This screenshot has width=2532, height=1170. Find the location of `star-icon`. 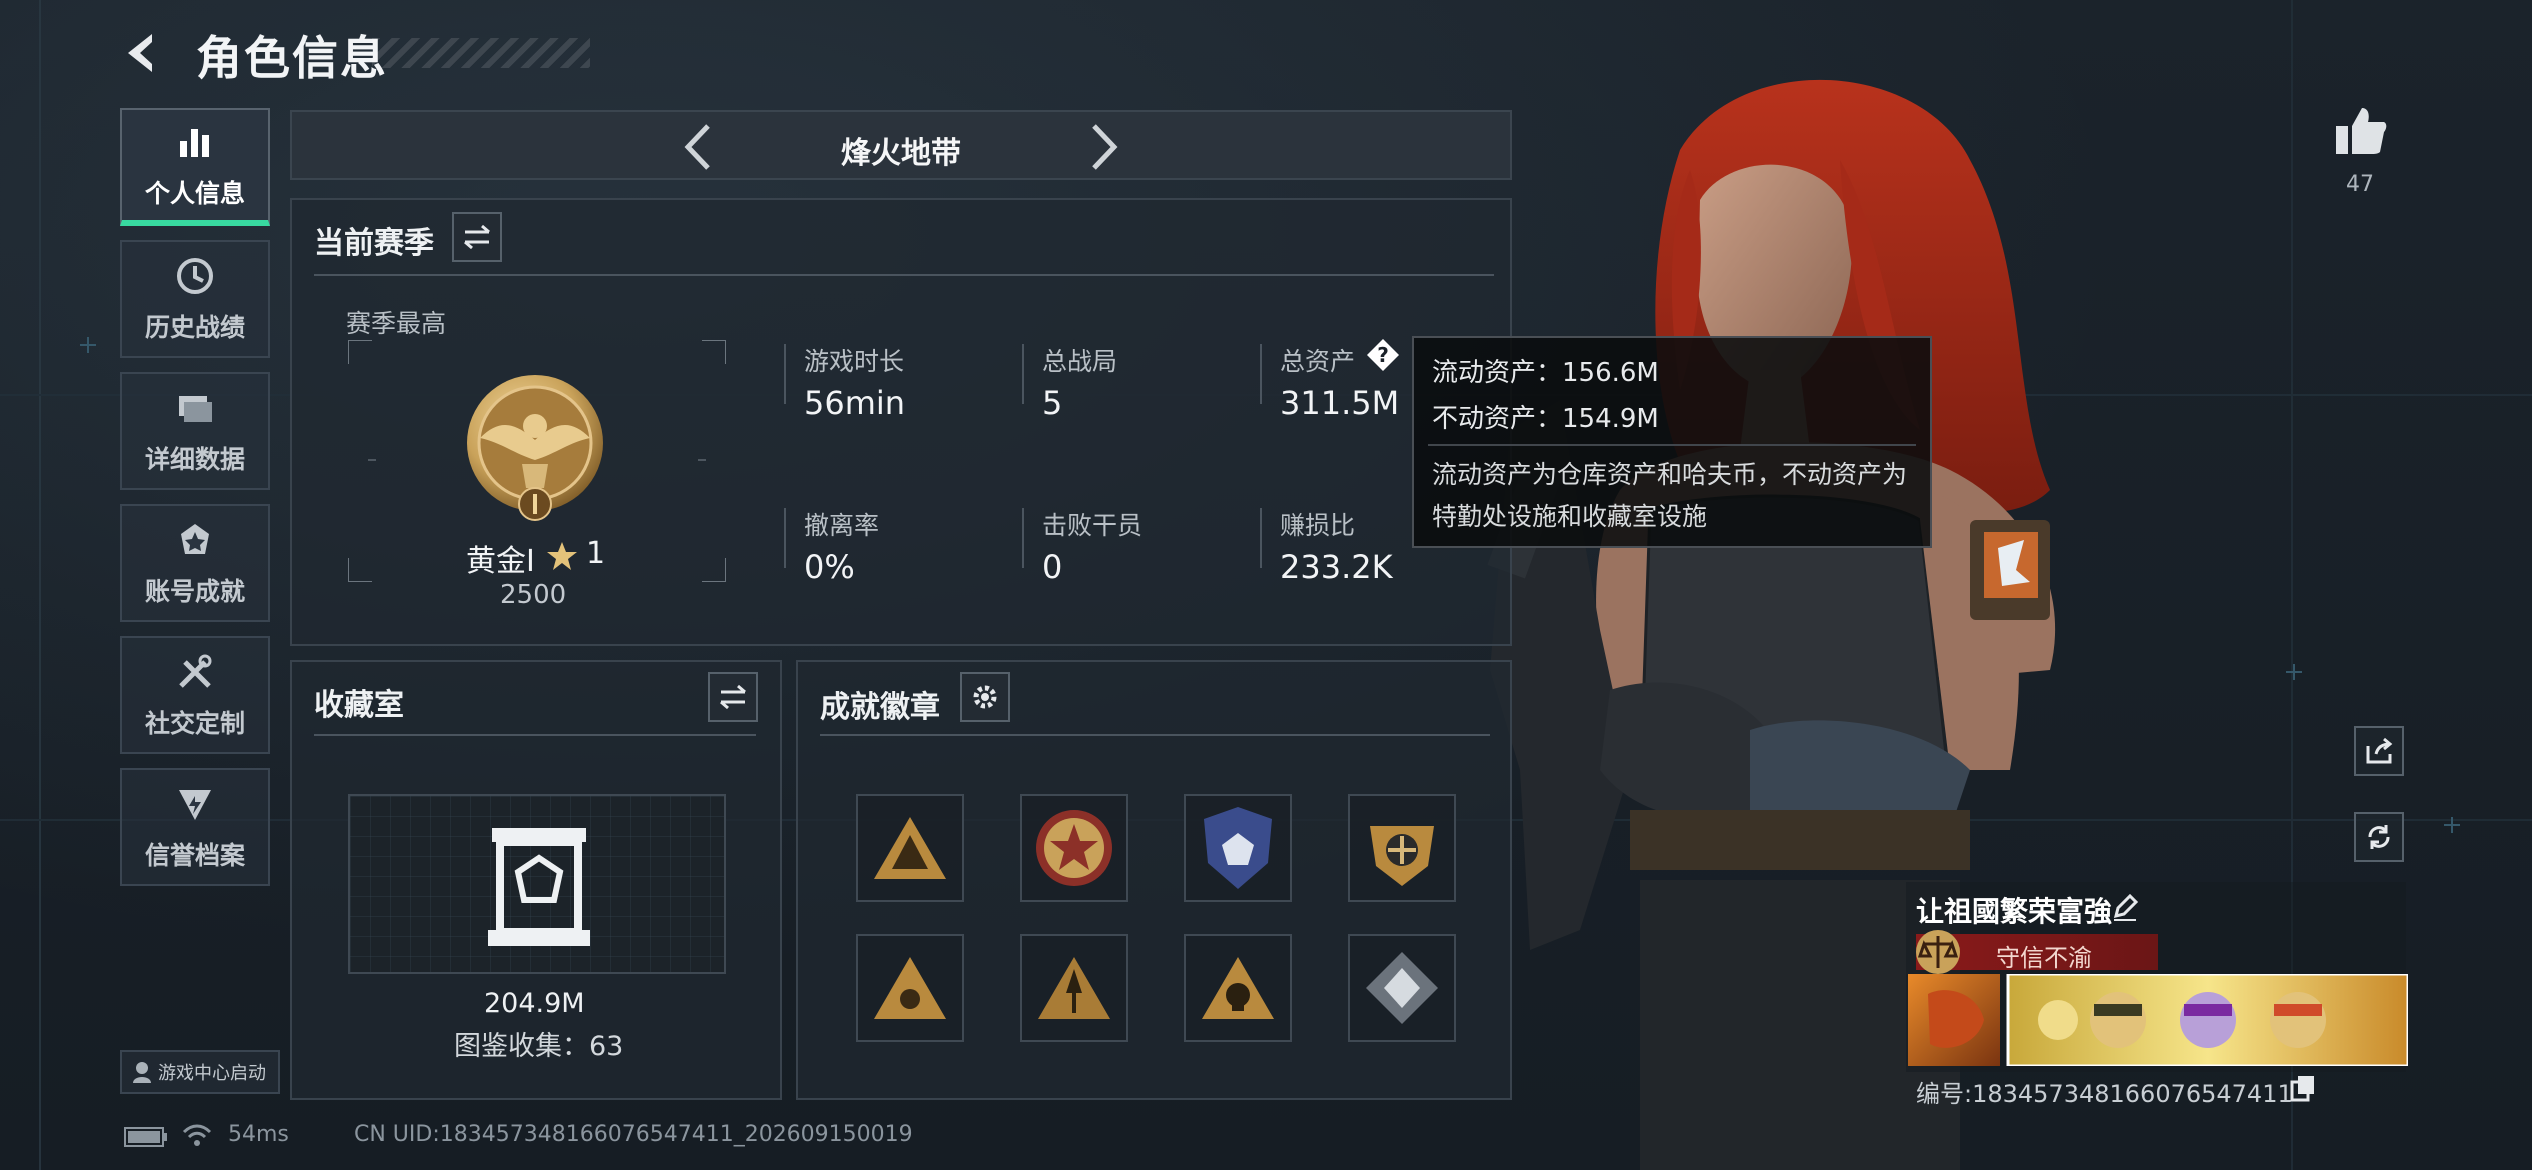

star-icon is located at coordinates (562, 556).